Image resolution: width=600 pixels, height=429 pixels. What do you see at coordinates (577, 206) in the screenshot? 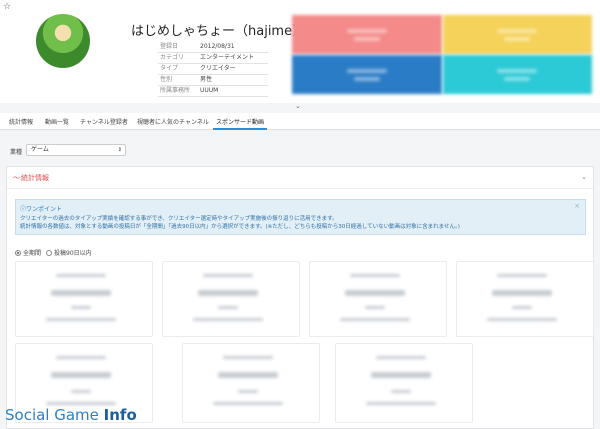
I see `close-icon: ×` at bounding box center [577, 206].